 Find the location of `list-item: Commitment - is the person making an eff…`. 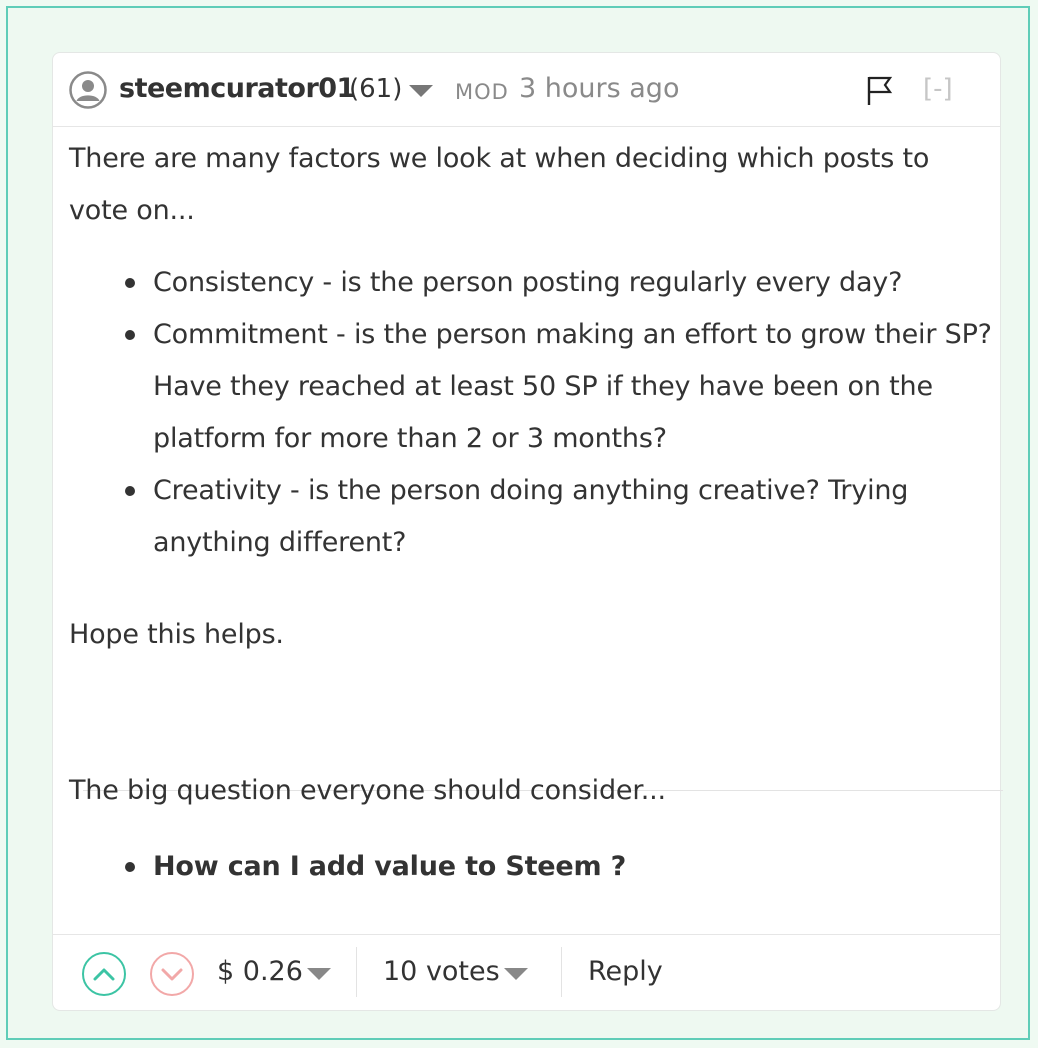

list-item: Commitment - is the person making an eff… is located at coordinates (534, 387).